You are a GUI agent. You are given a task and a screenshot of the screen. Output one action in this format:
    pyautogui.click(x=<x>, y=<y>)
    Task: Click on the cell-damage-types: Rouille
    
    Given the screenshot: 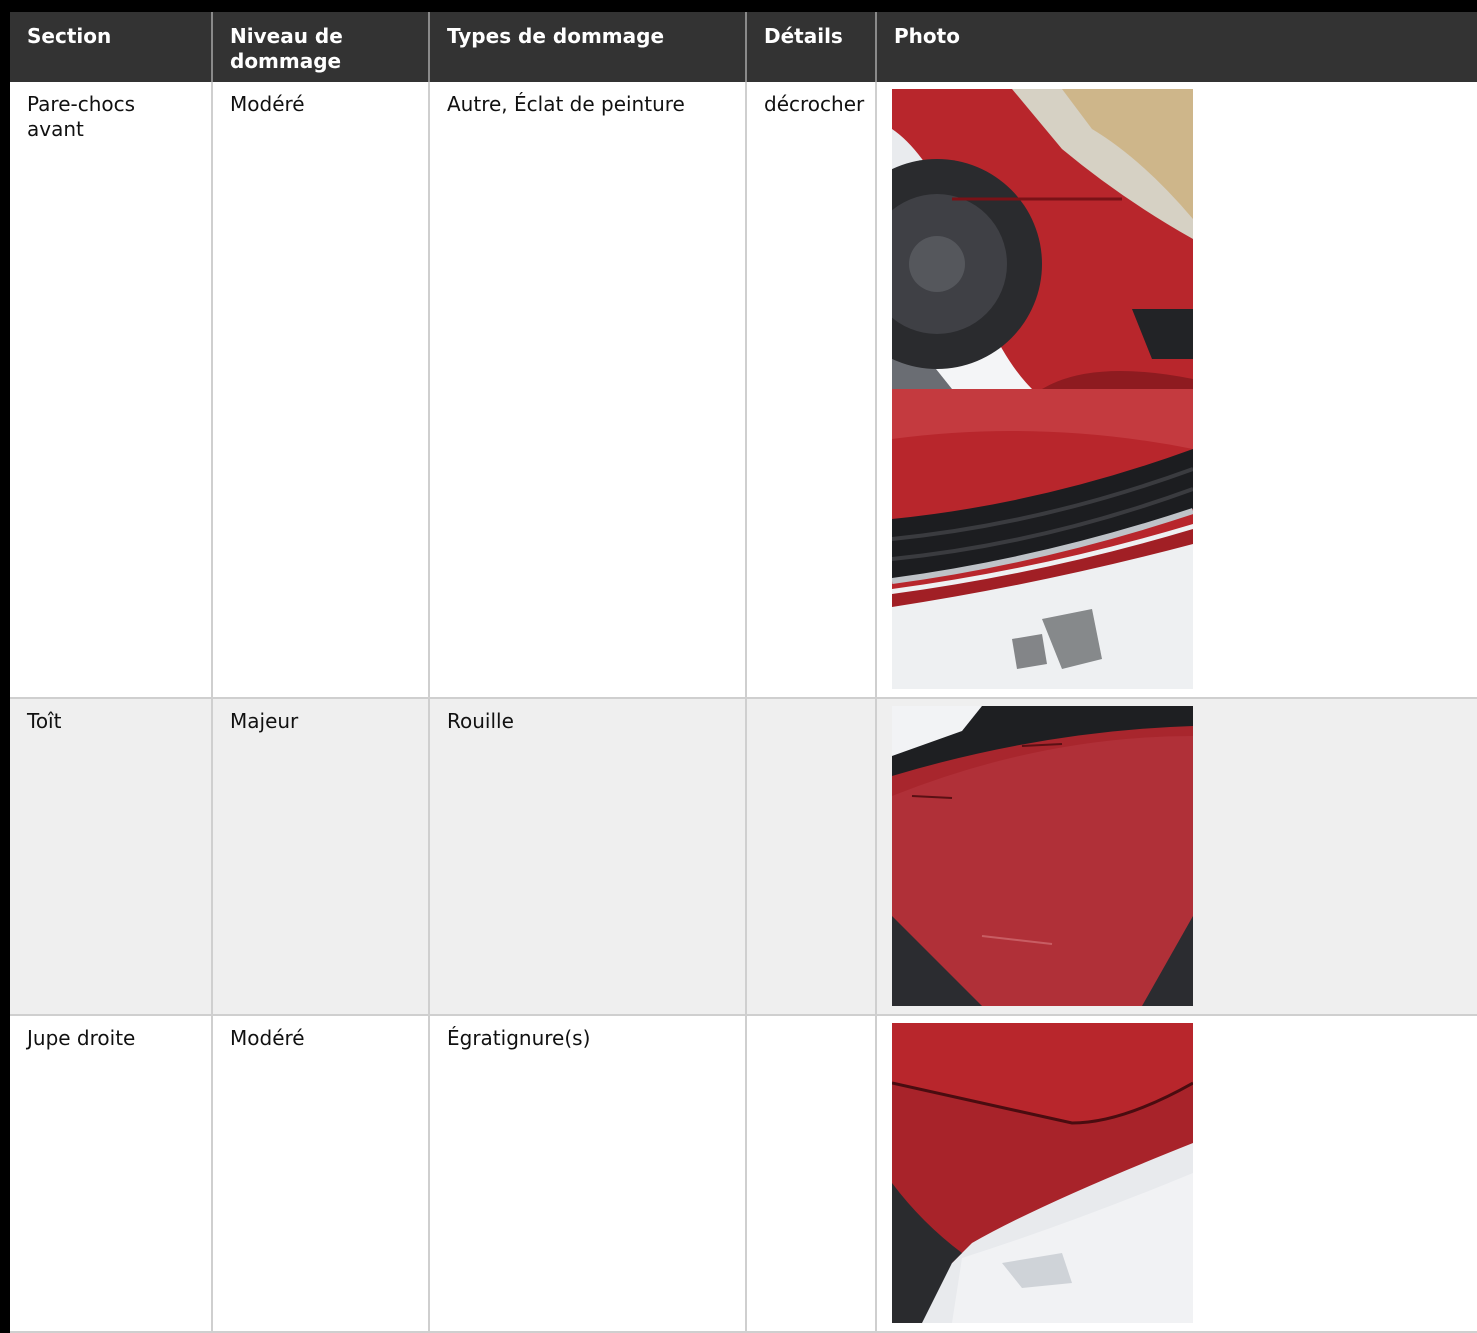 What is the action you would take?
    pyautogui.click(x=587, y=857)
    